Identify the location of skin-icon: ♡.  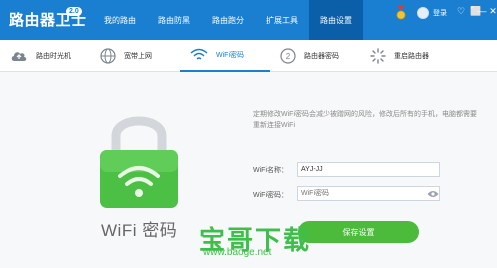
(461, 11).